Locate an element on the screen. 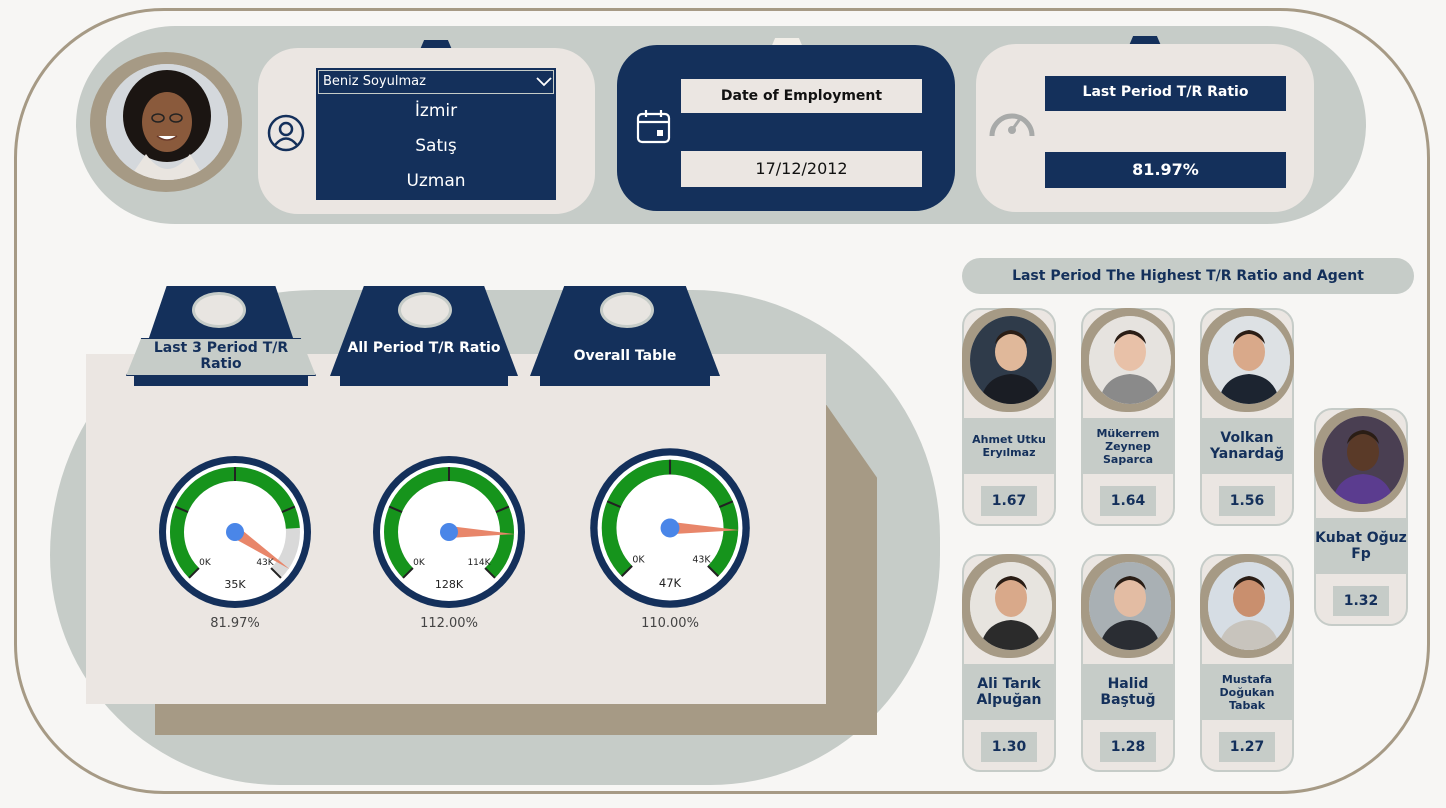 Image resolution: width=1446 pixels, height=808 pixels. agent-ratio: 1.28 is located at coordinates (1128, 747).